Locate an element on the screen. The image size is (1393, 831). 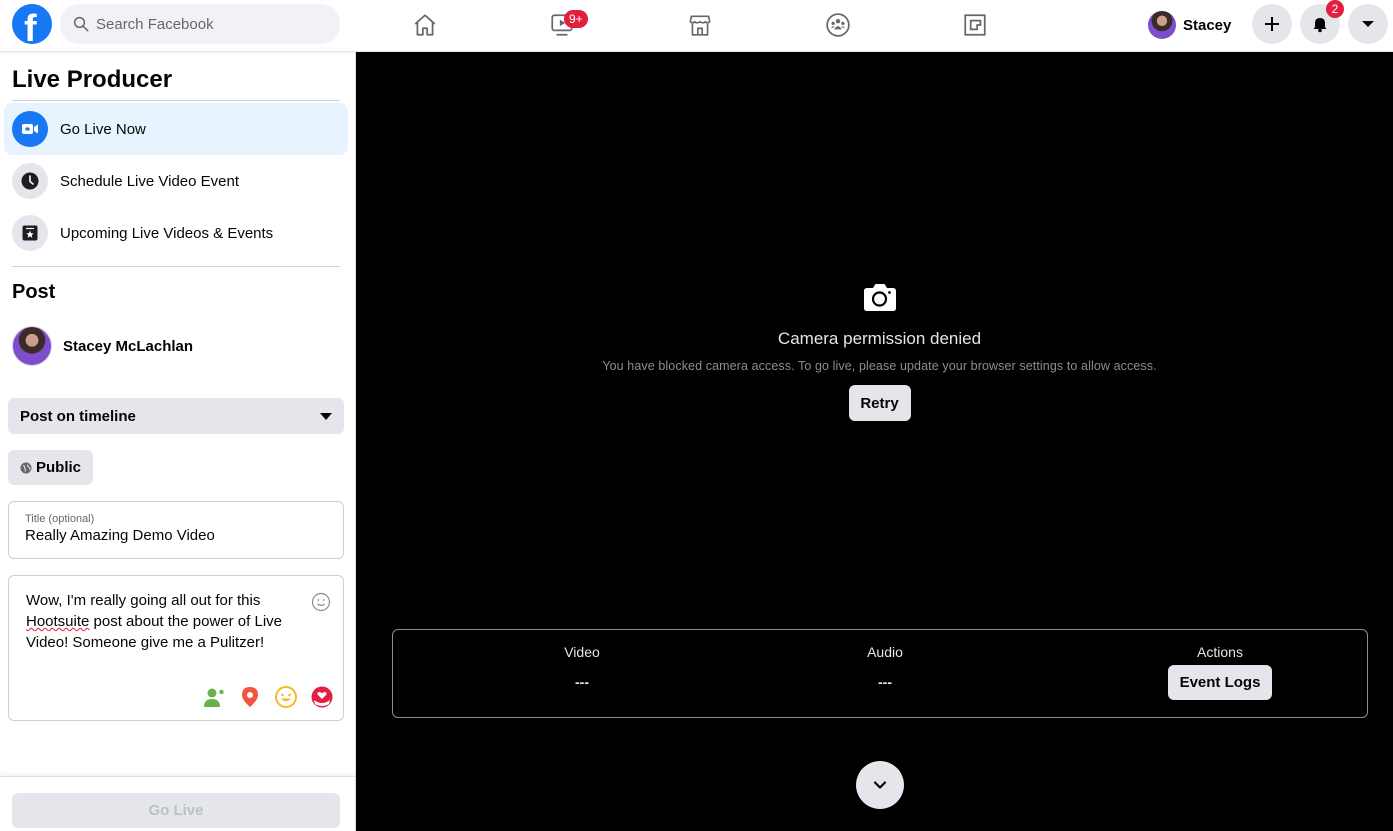
camera-permission-title: Camera permission denied is located at coordinates (879, 338).